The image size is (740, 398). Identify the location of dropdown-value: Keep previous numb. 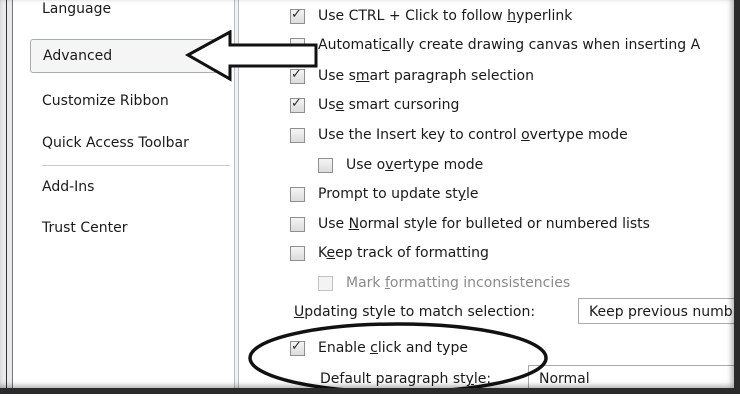
(661, 312).